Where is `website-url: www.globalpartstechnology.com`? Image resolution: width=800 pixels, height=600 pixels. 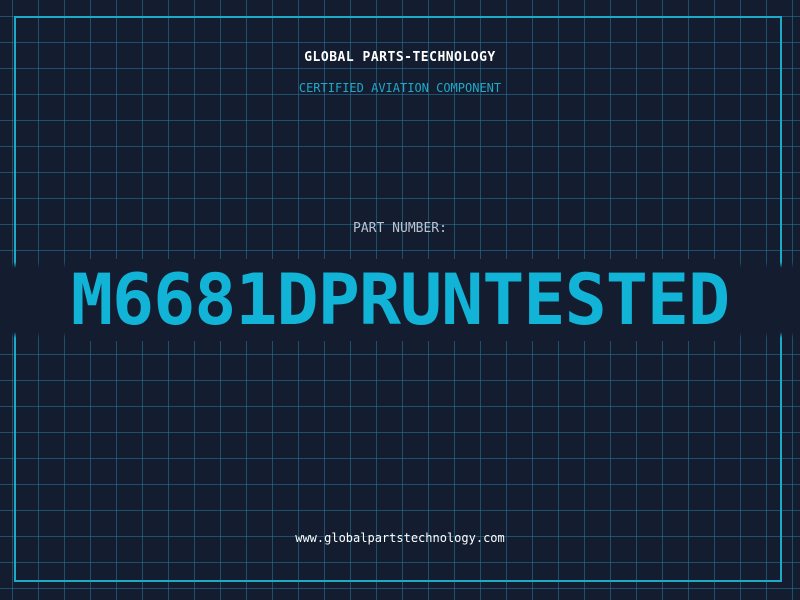 website-url: www.globalpartstechnology.com is located at coordinates (400, 538).